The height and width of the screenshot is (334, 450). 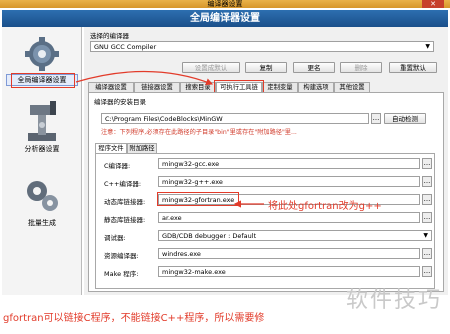 I want to click on annotation-text: 将此处gfortran改为g++, so click(x=325, y=206).